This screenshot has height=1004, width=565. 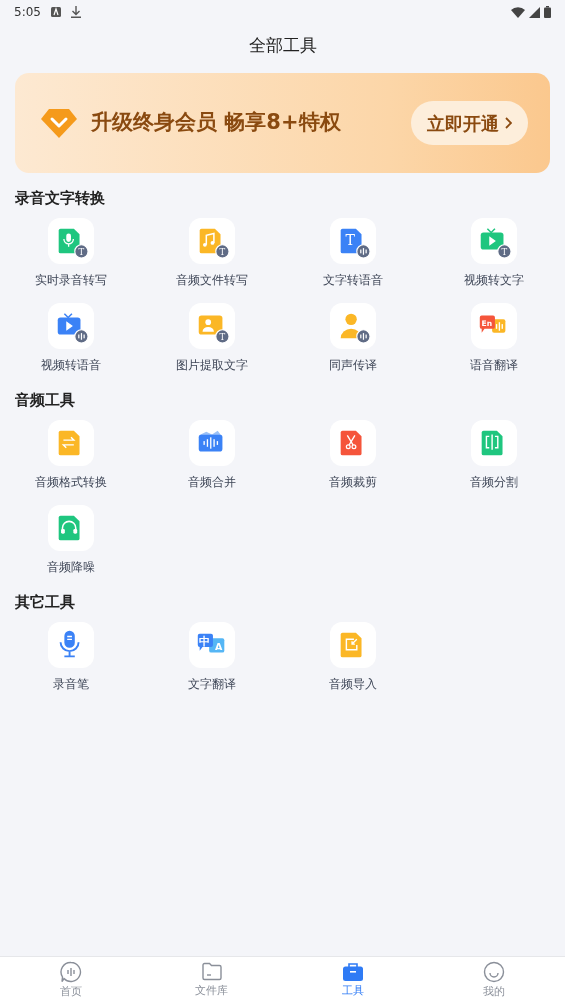 I want to click on download-icon, so click(x=75, y=12).